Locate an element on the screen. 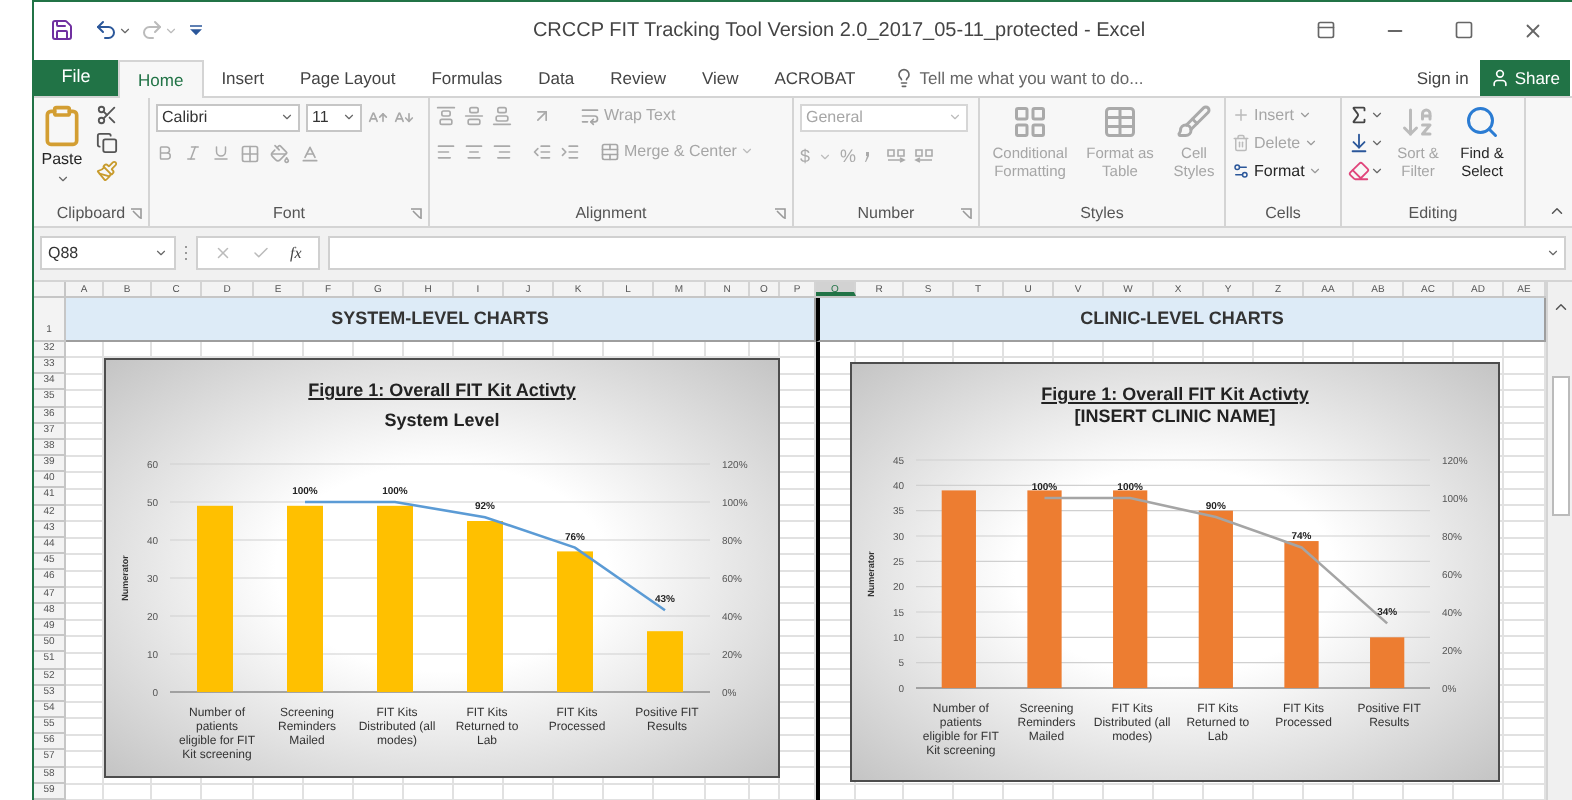  align-left-icon is located at coordinates (446, 151).